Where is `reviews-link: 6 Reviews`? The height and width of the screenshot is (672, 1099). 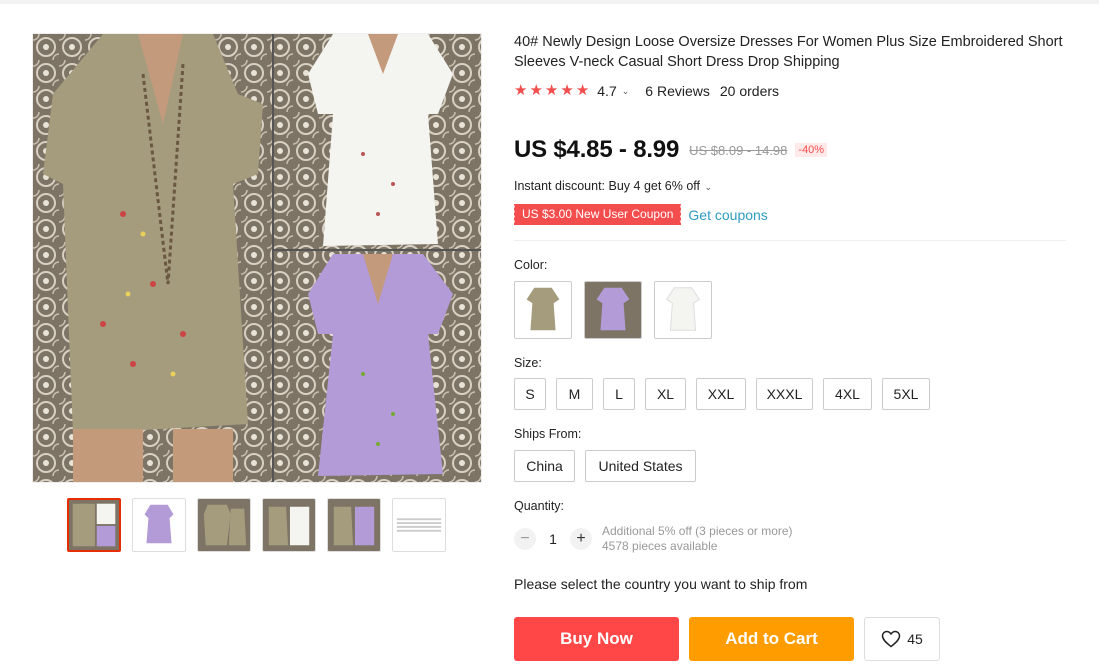
reviews-link: 6 Reviews is located at coordinates (677, 91).